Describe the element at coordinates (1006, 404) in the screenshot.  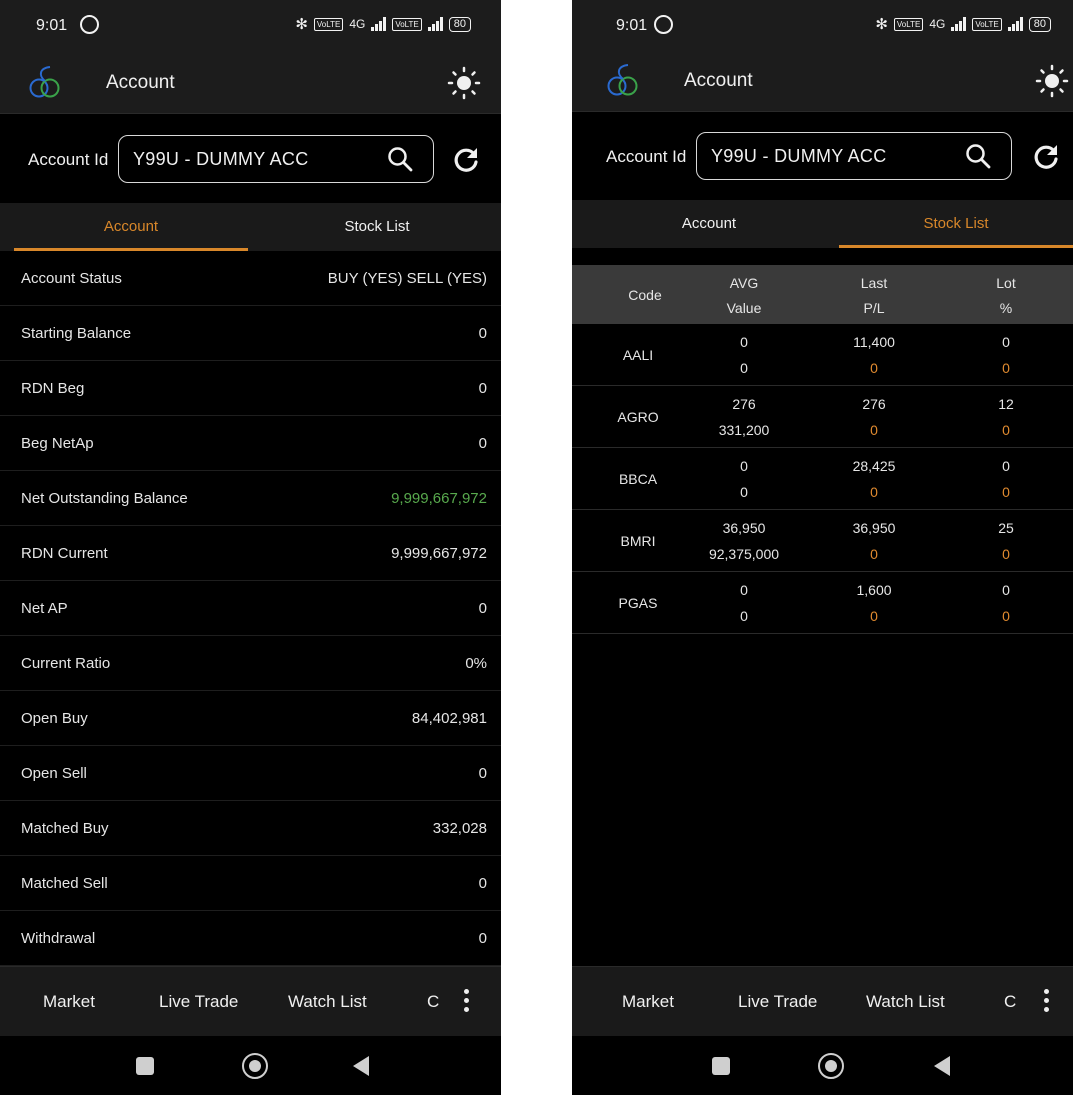
I see `cell-lot: 12` at that location.